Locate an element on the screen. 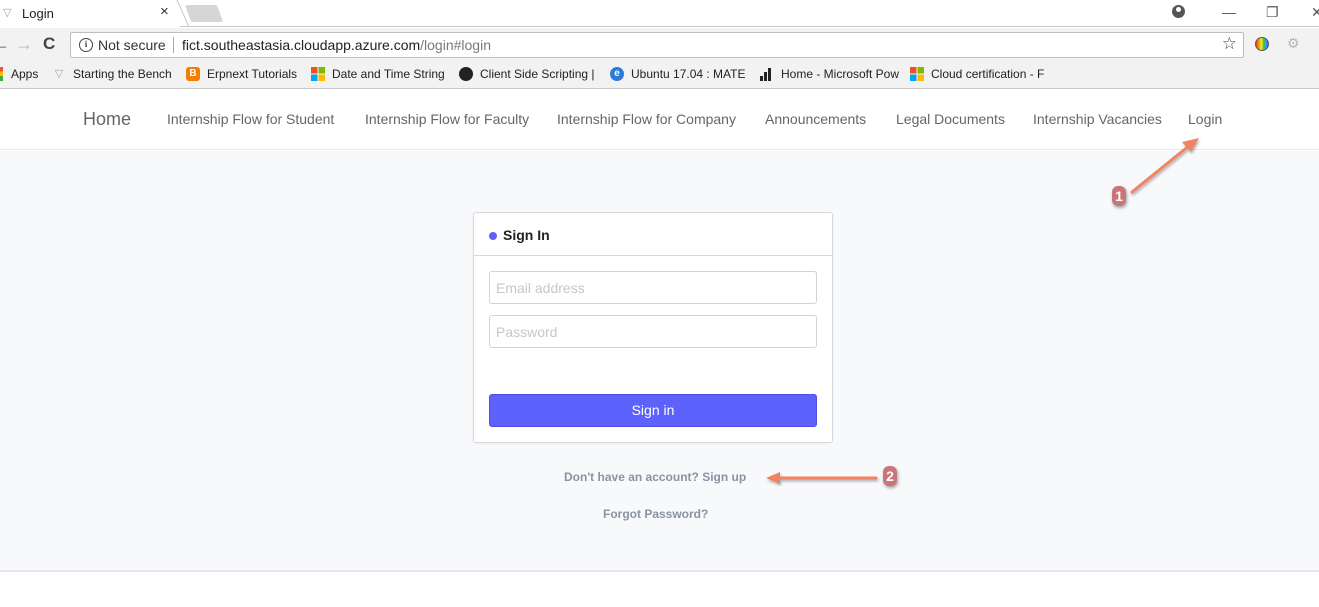 This screenshot has height=607, width=1319. annotation-badge-1: 1 is located at coordinates (1119, 196).